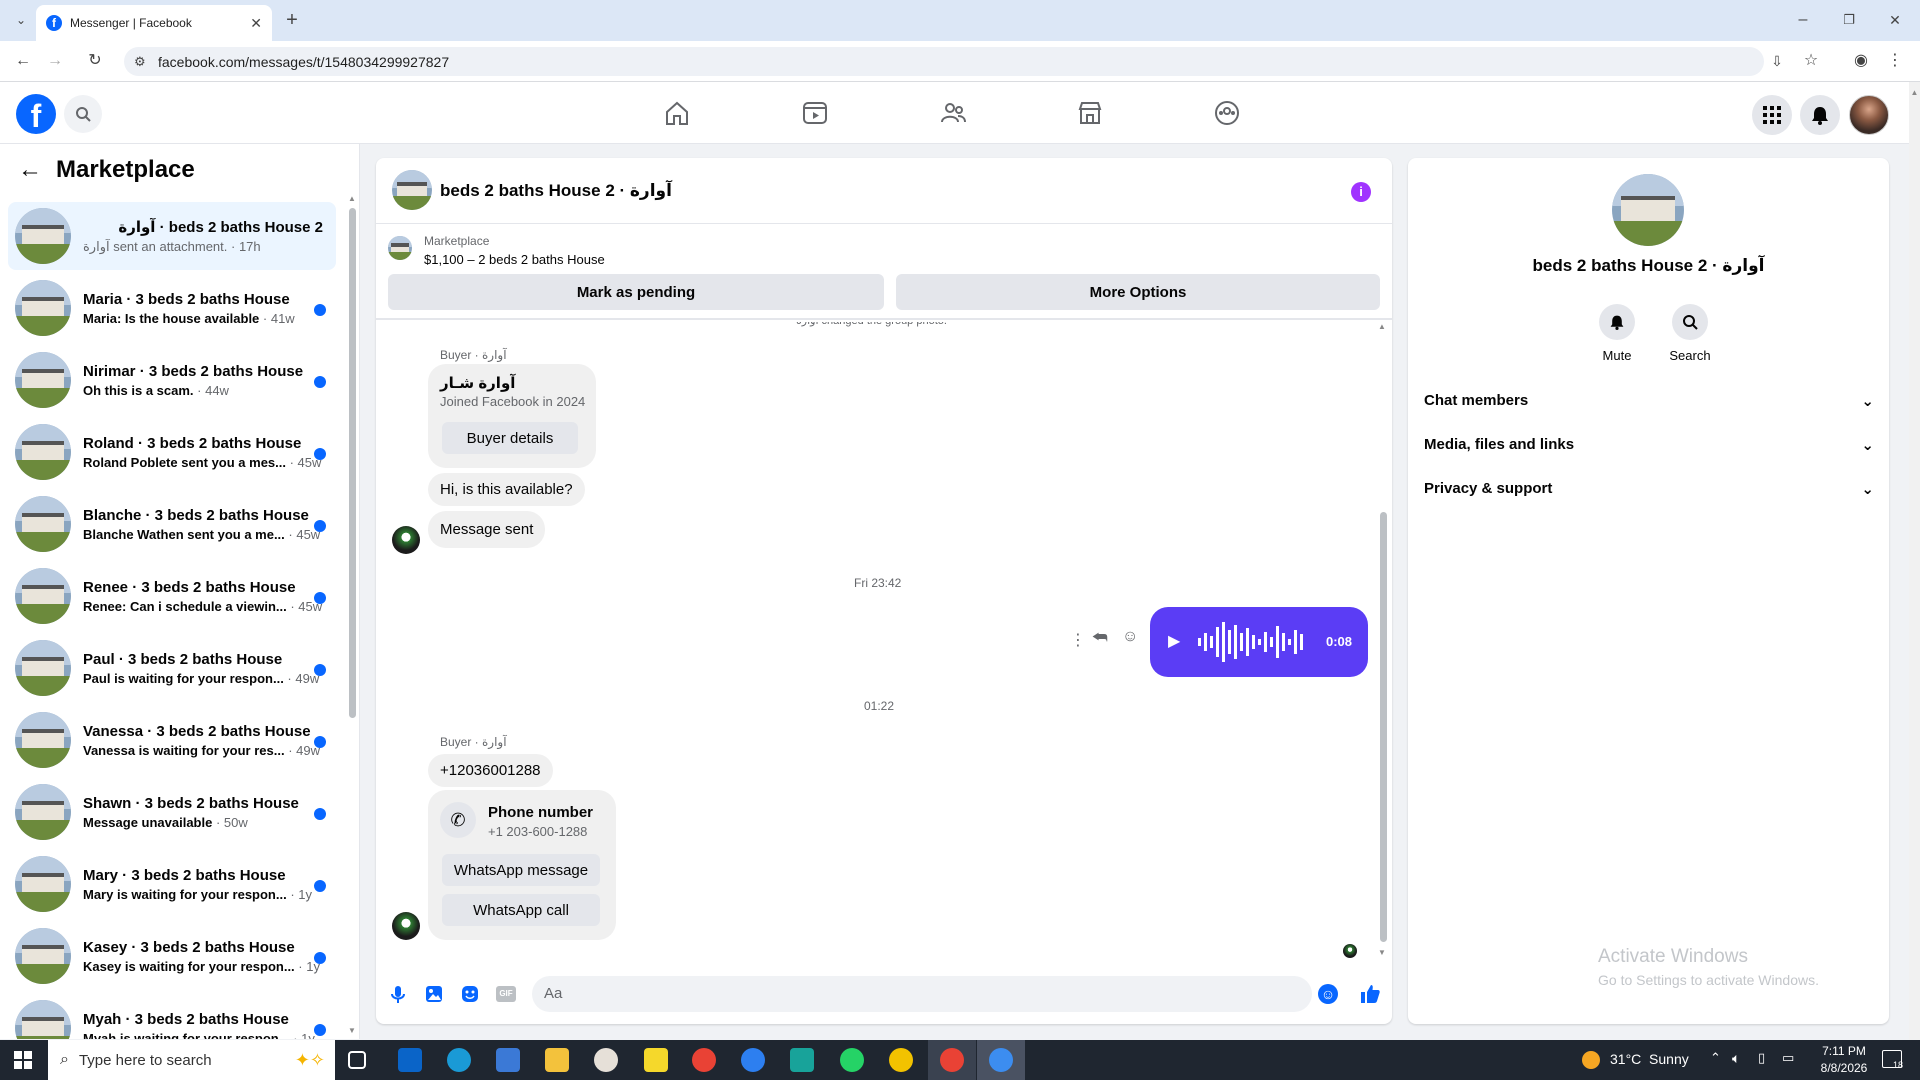 The height and width of the screenshot is (1080, 1920). What do you see at coordinates (852, 1060) in the screenshot?
I see `whatsapp-taskbar-icon` at bounding box center [852, 1060].